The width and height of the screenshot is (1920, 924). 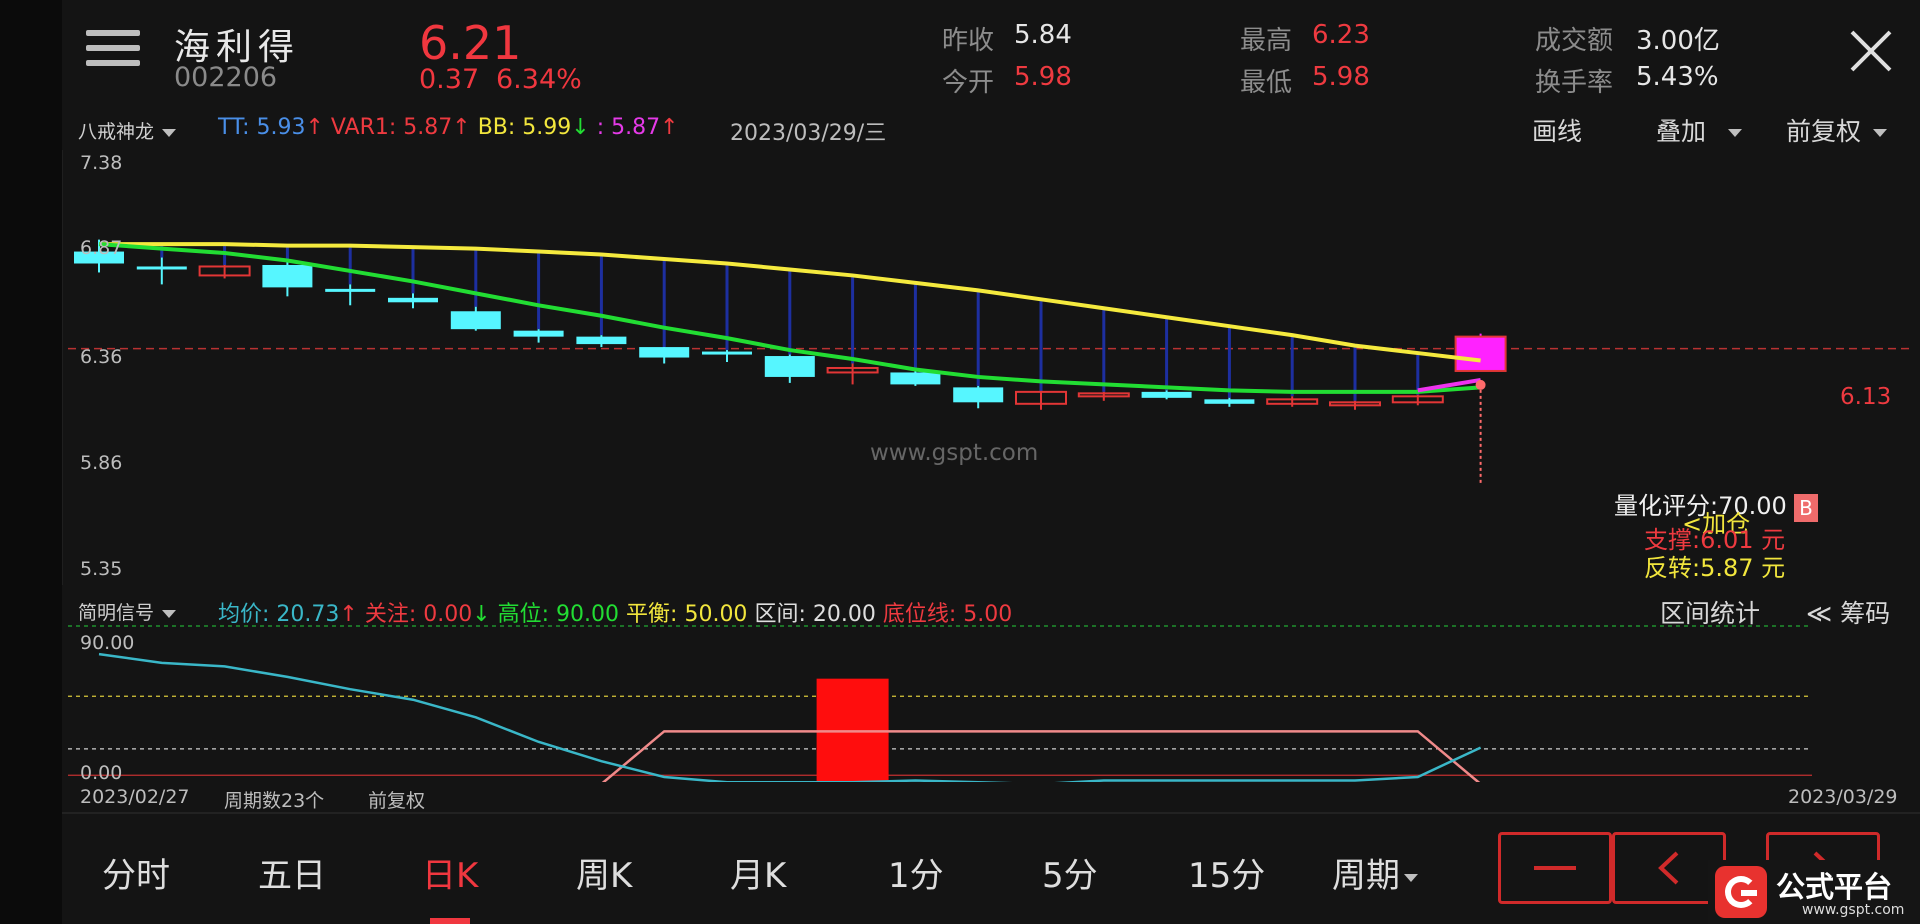 What do you see at coordinates (1266, 41) in the screenshot?
I see `high-label: 最高` at bounding box center [1266, 41].